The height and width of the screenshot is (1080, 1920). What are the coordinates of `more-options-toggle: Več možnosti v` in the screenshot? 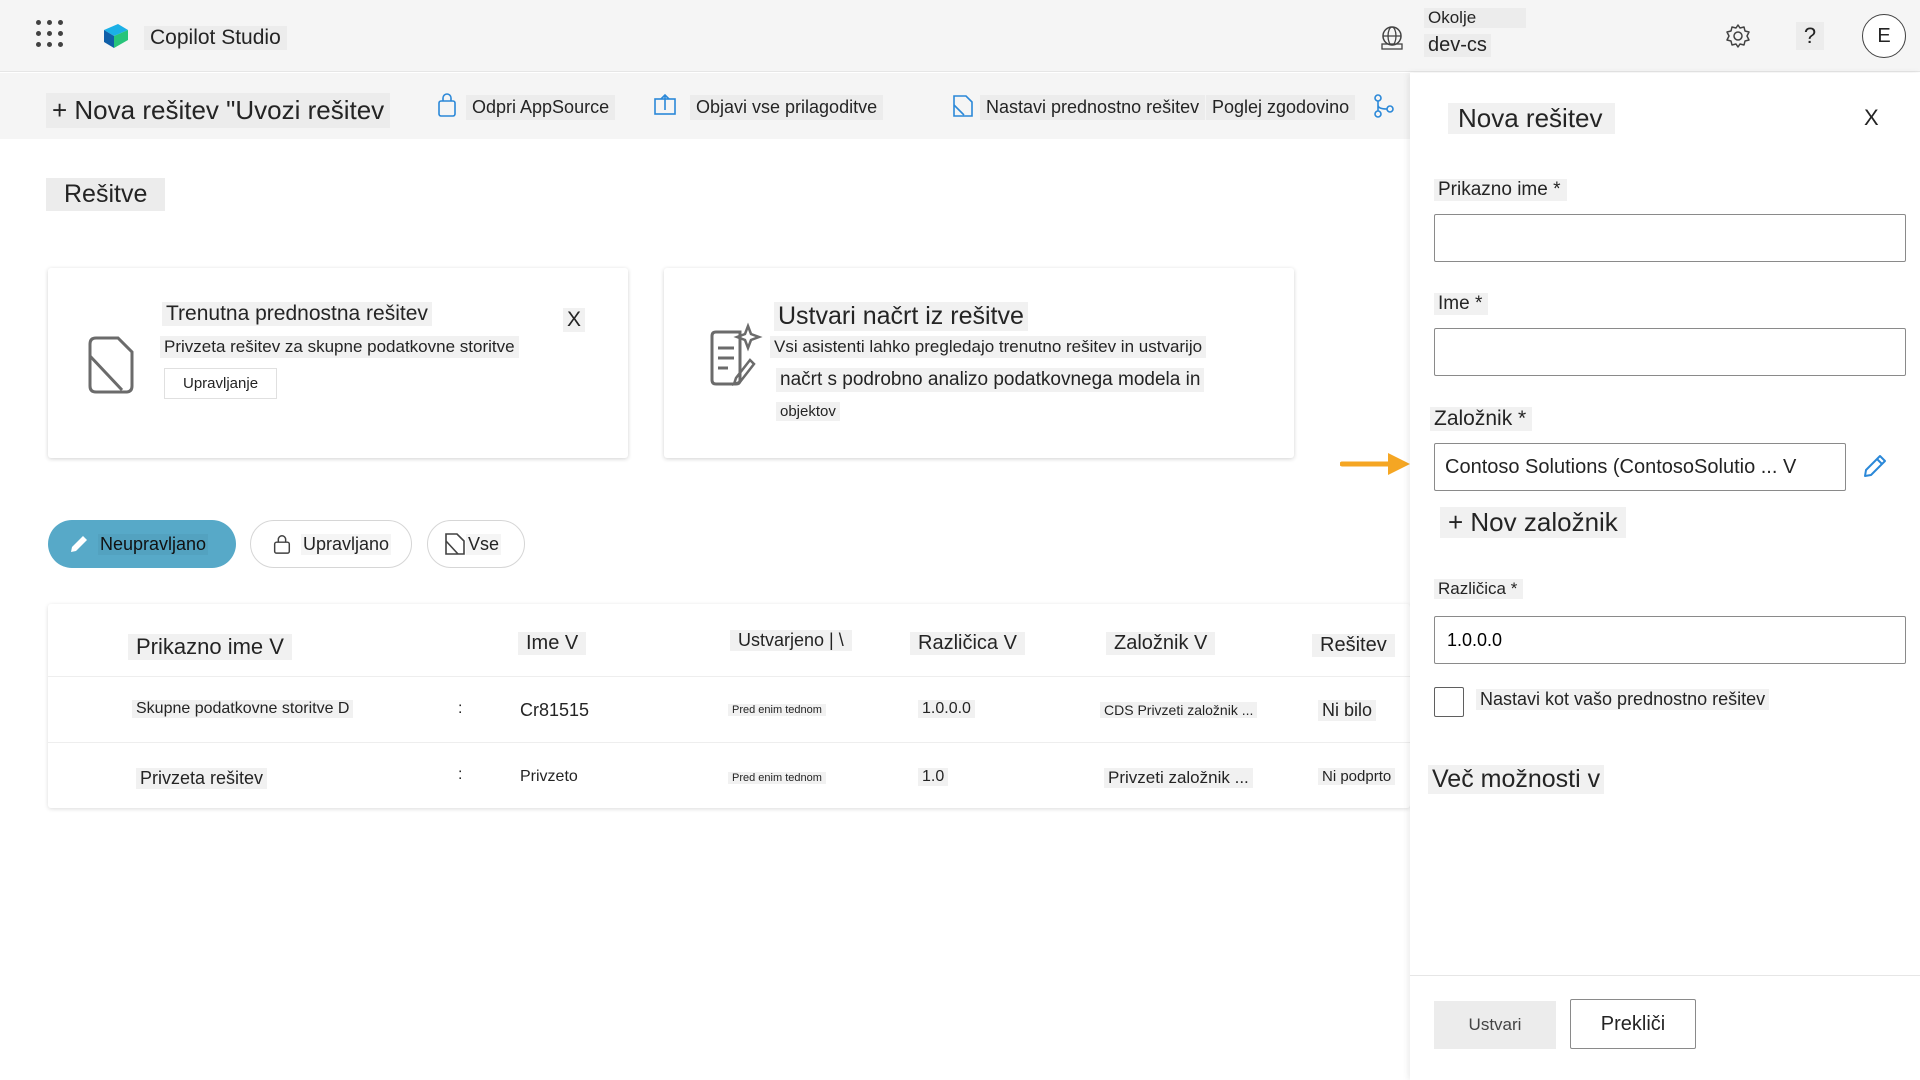 It's located at (1516, 779).